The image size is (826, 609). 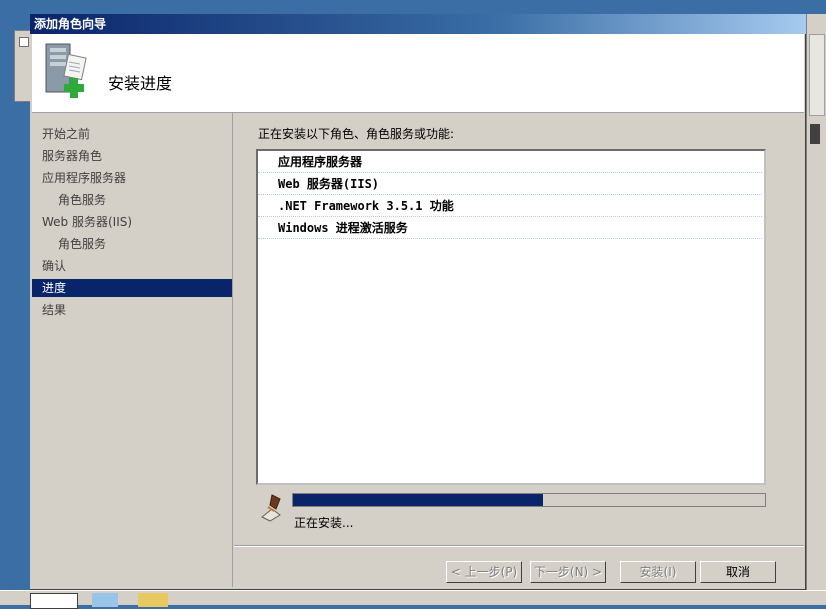 What do you see at coordinates (816, 302) in the screenshot?
I see `background-scrollbar` at bounding box center [816, 302].